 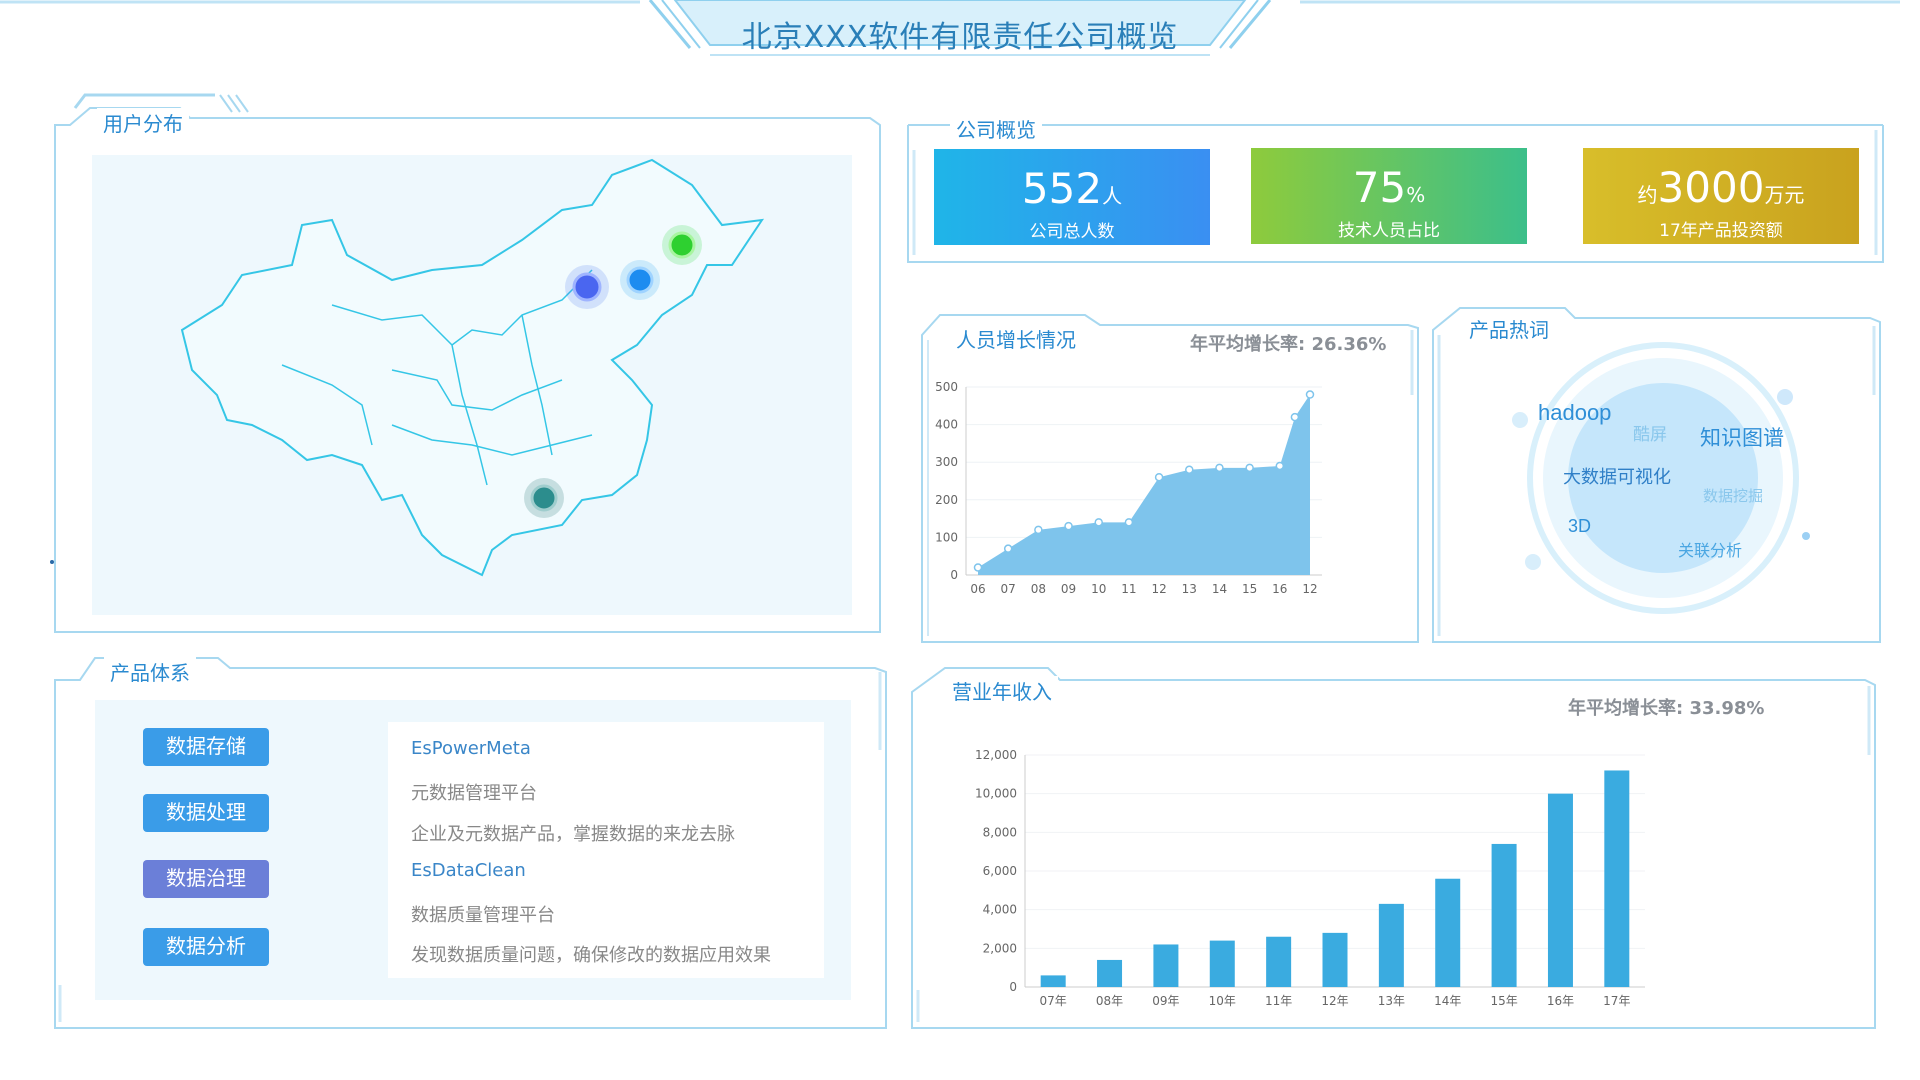 I want to click on revenue-growth-rate: 年平均增长率: 33.98%, so click(x=1666, y=707).